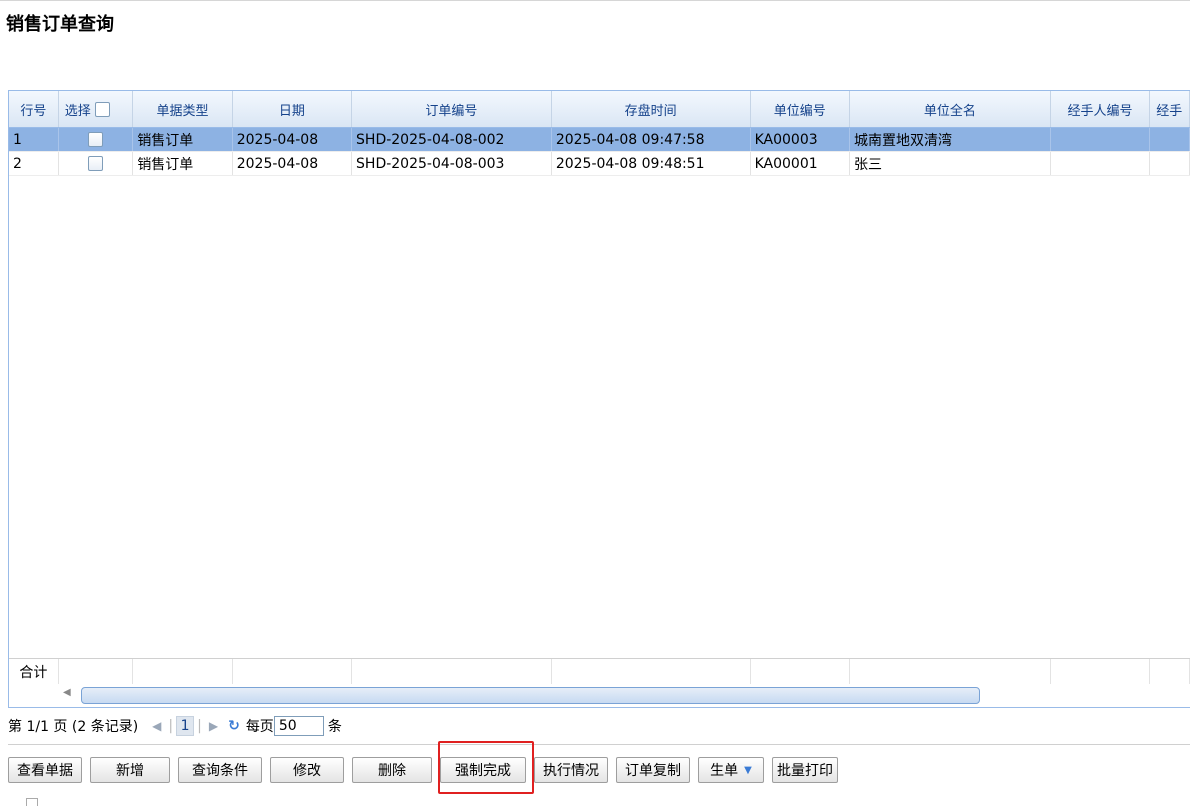  Describe the element at coordinates (298, 726) in the screenshot. I see `page-size-input` at that location.